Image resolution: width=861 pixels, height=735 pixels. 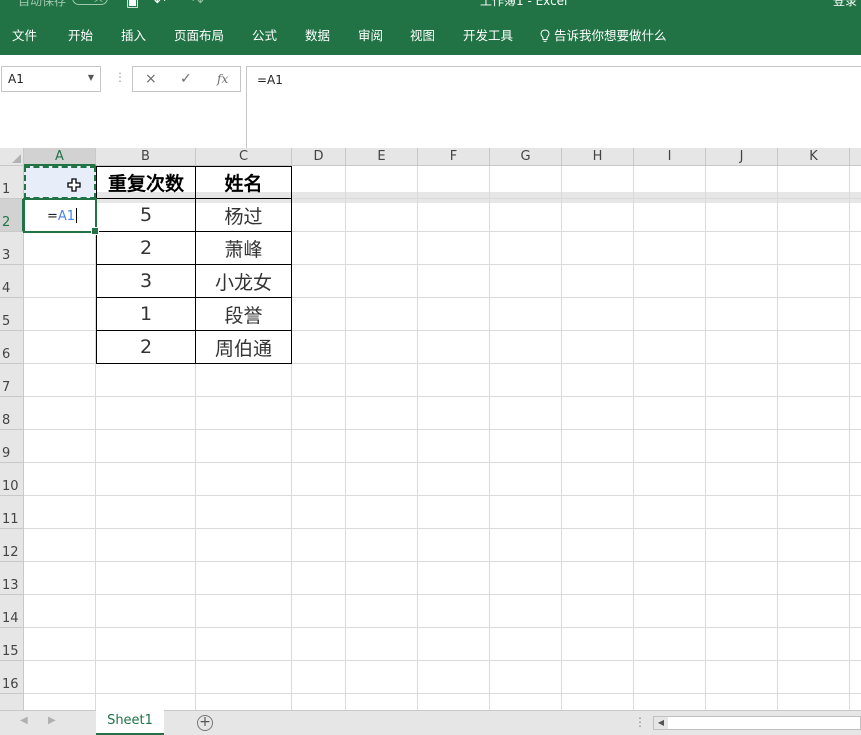 I want to click on row-header-3: 3, so click(x=12, y=248).